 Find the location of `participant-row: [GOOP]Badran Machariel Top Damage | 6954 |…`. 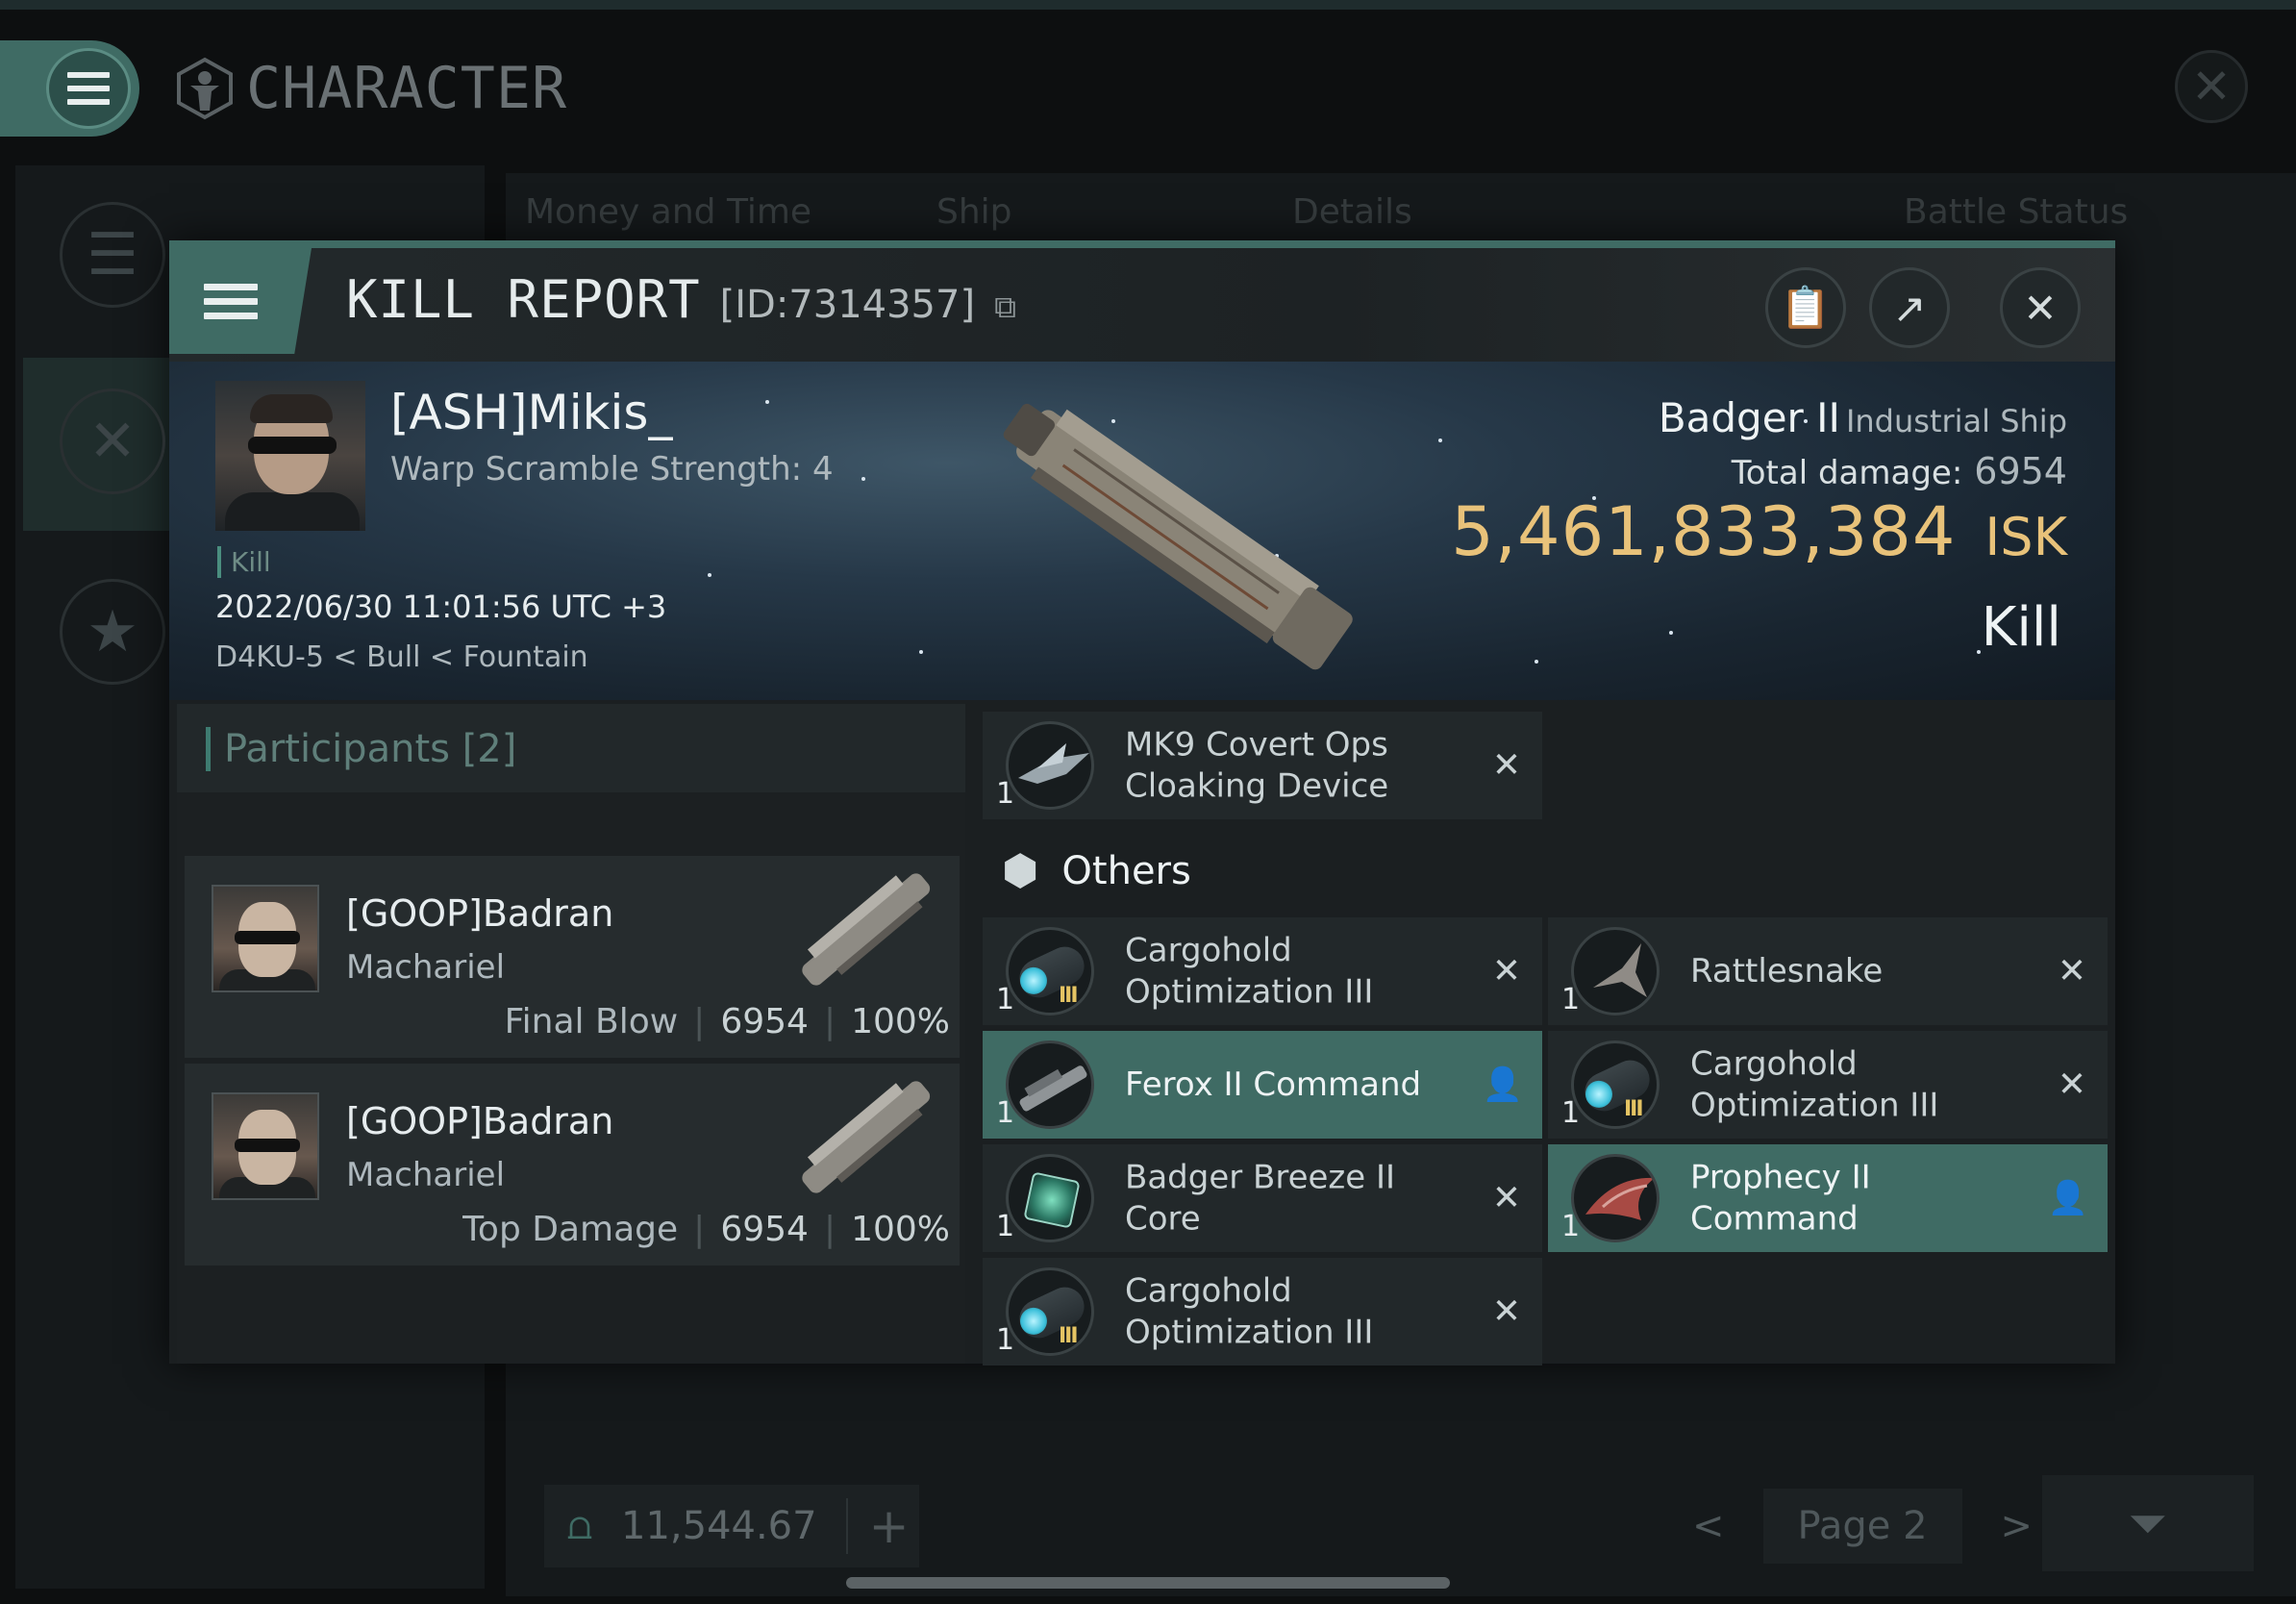

participant-row: [GOOP]Badran Machariel Top Damage | 6954 |… is located at coordinates (572, 1165).